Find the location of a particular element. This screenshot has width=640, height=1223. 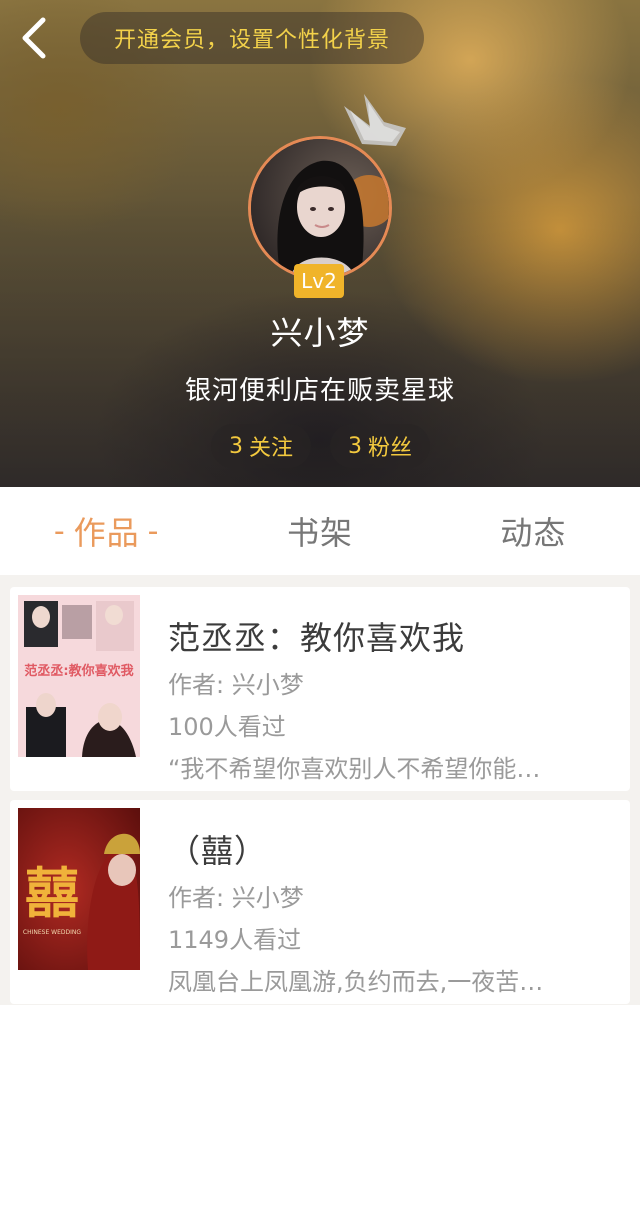

book-cover-text: 范丞丞:教你喜欢我 is located at coordinates (78, 671).